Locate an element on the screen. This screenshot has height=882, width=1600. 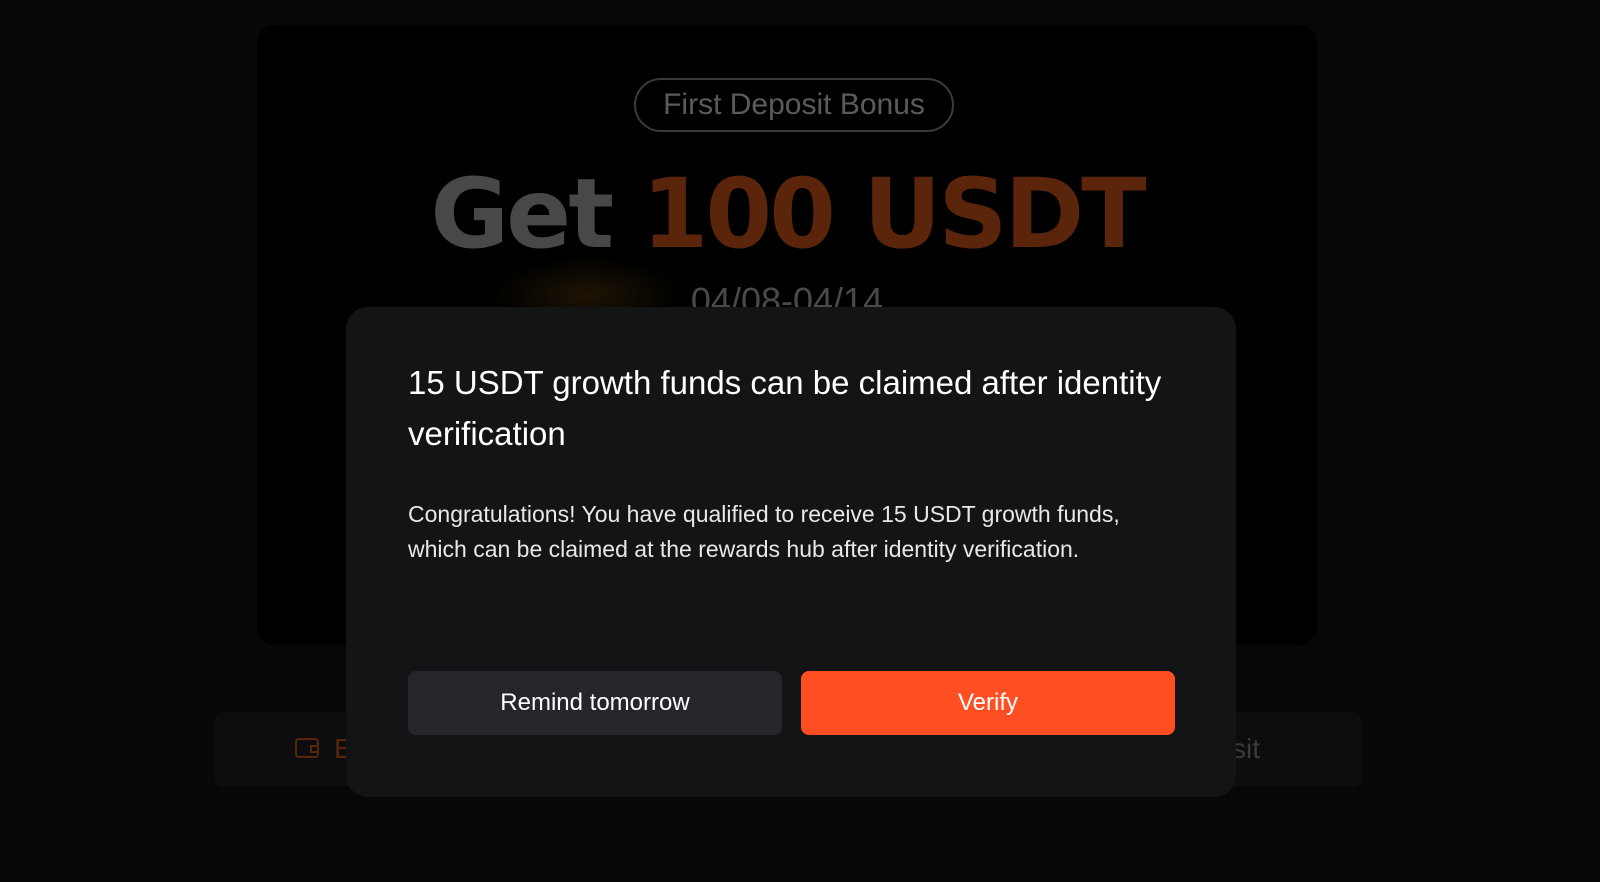
verify-button: Verify is located at coordinates (988, 703).